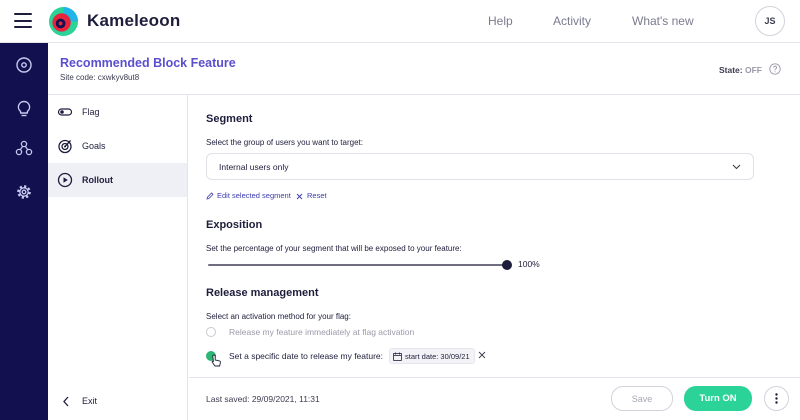  I want to click on clear-date-icon, so click(482, 355).